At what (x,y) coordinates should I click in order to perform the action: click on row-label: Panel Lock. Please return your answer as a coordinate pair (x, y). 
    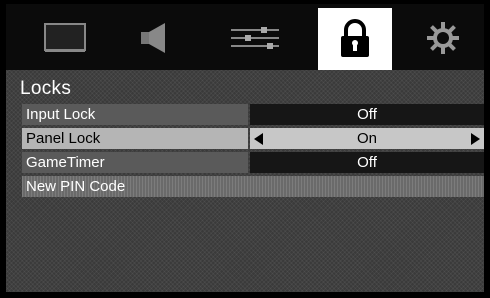
    Looking at the image, I should click on (135, 138).